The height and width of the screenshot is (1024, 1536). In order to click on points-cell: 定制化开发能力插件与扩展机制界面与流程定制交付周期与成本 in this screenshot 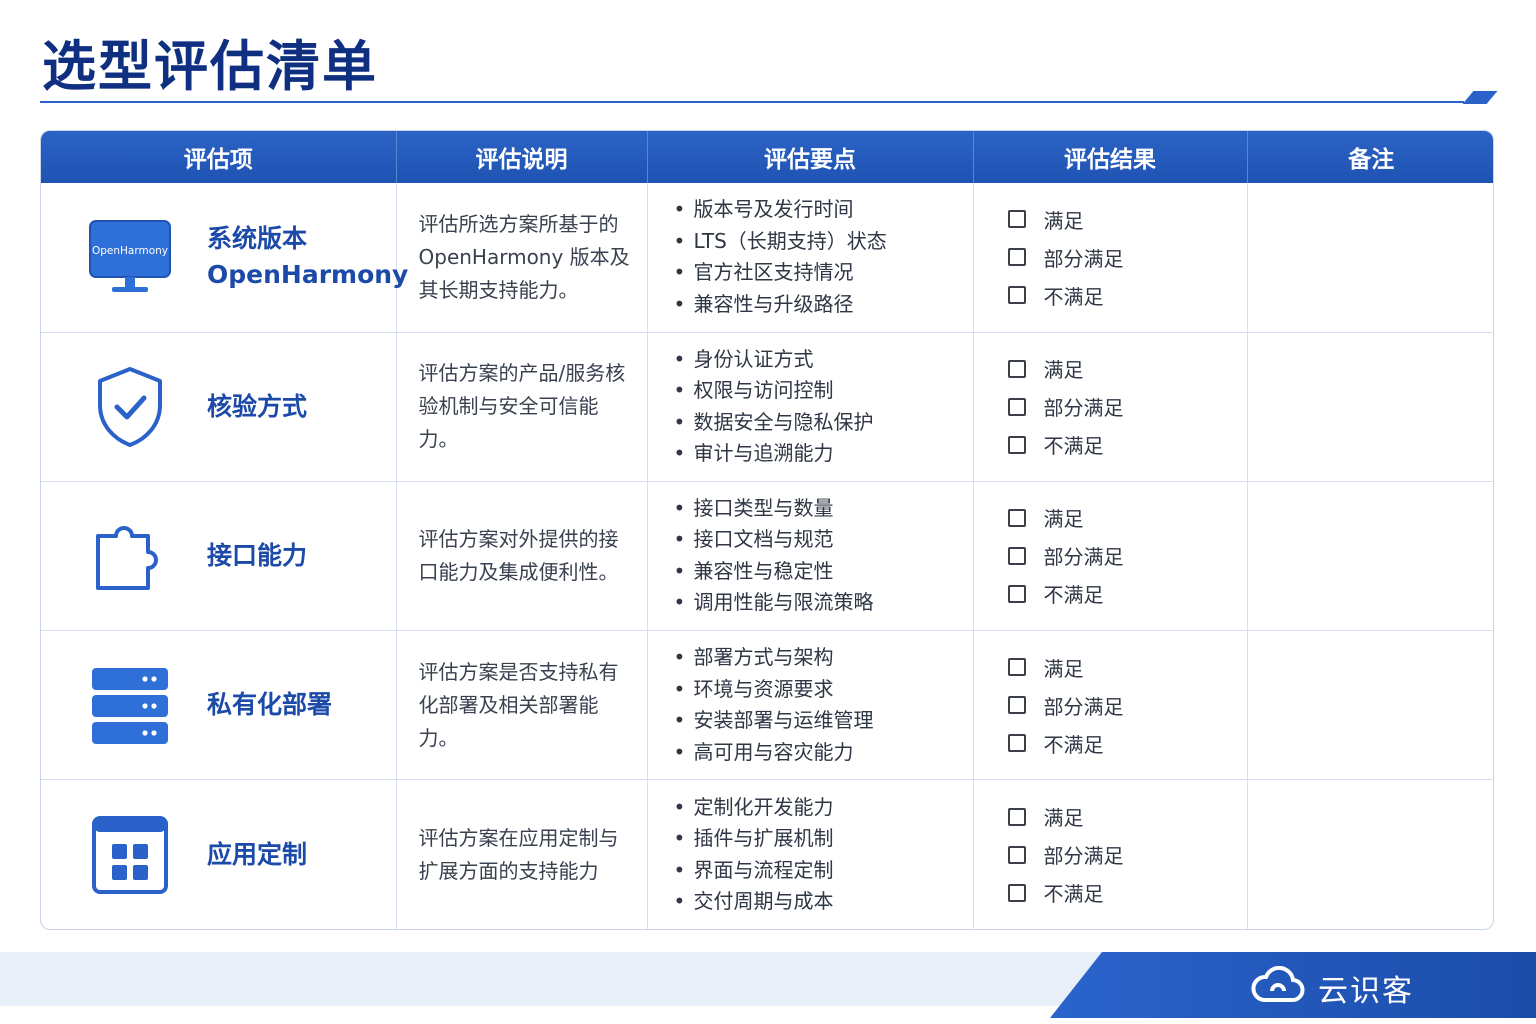, I will do `click(810, 854)`.